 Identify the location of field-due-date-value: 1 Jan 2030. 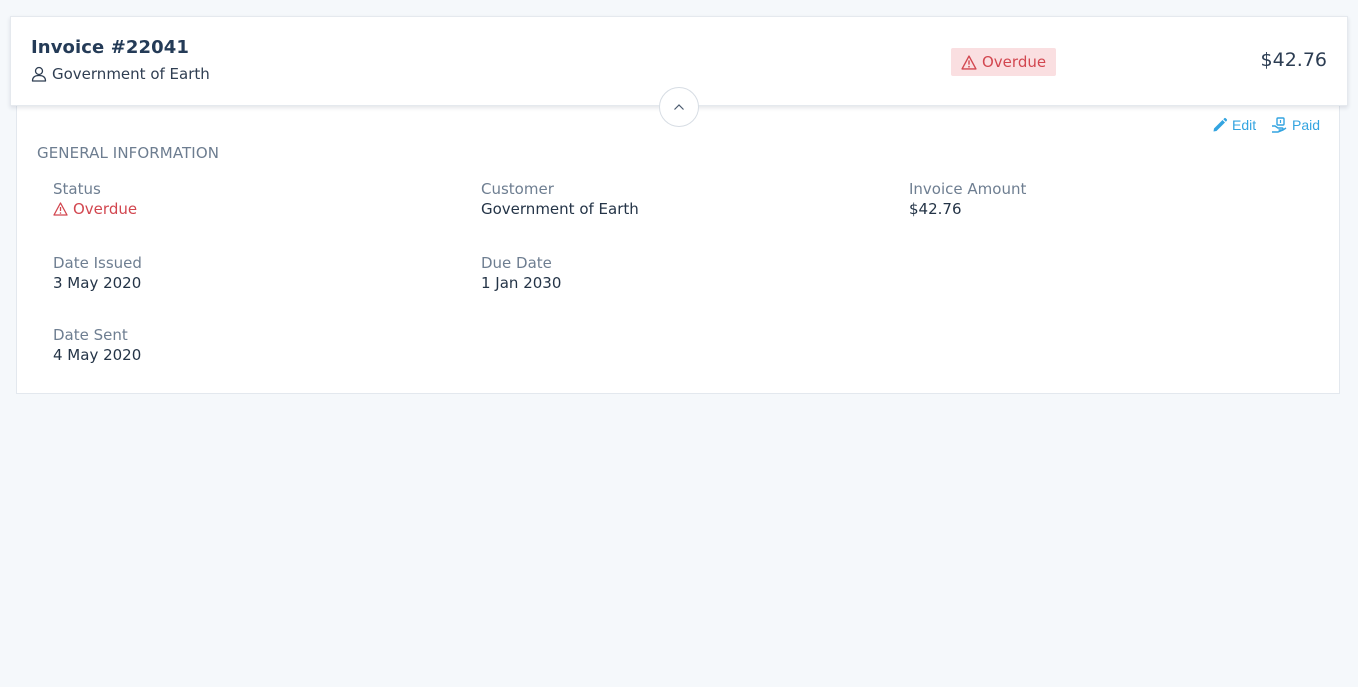
(521, 283).